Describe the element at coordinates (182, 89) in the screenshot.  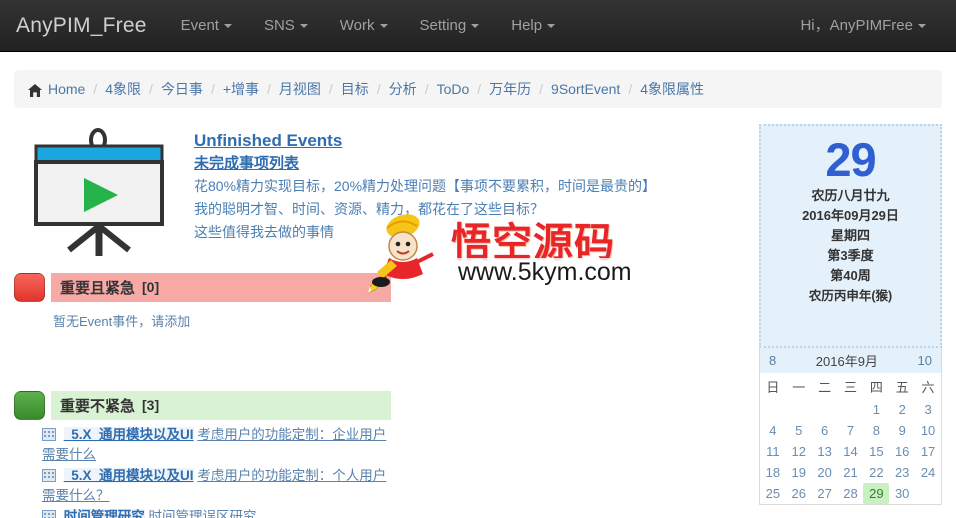
I see `breadcrumb-item-today: 今日事` at that location.